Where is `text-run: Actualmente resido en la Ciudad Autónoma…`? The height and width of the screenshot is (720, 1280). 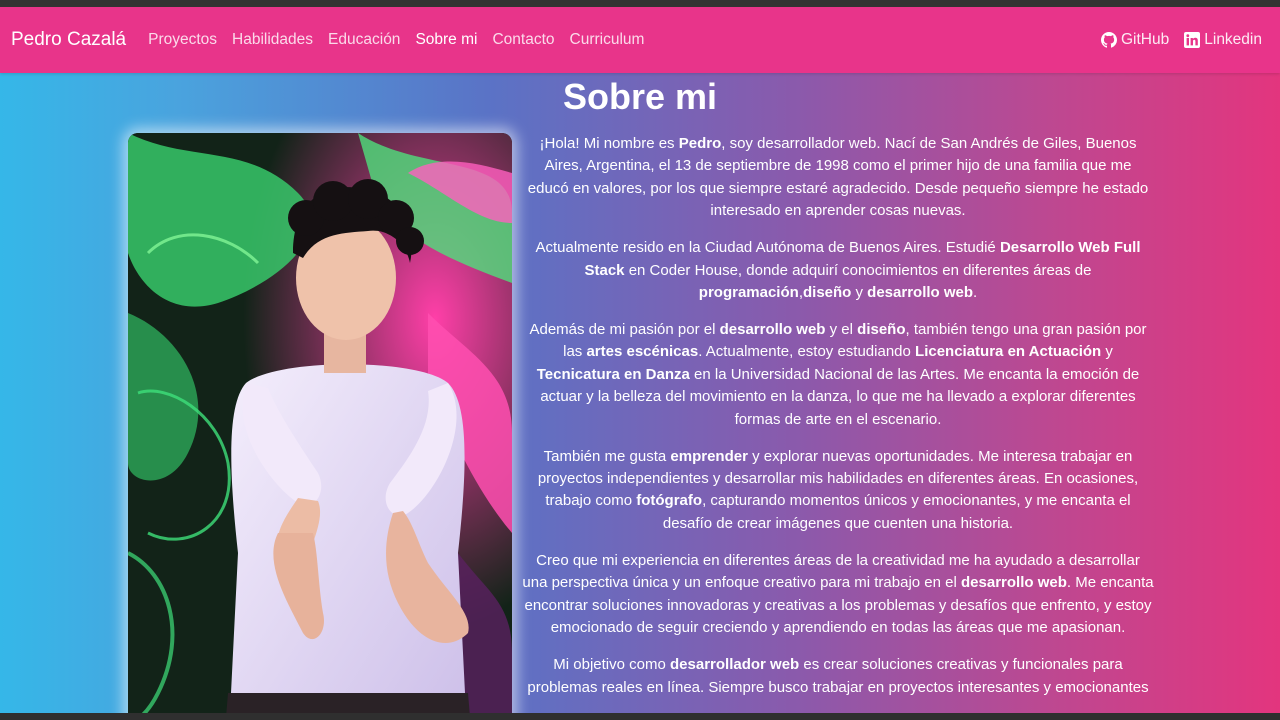
text-run: Actualmente resido en la Ciudad Autónoma… is located at coordinates (767, 248).